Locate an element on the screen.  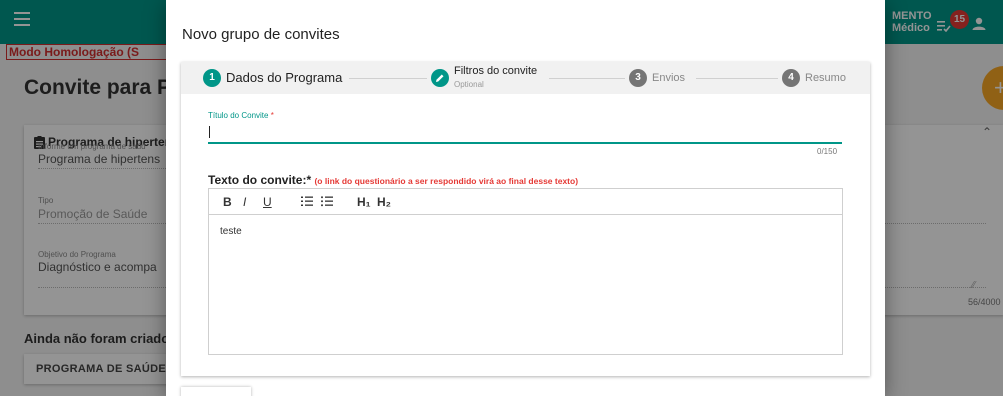
step-label: Resumo is located at coordinates (825, 78).